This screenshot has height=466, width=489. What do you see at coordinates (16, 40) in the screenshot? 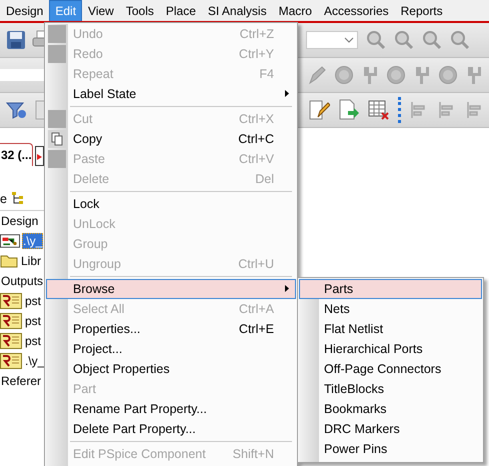
I see `save-icon` at bounding box center [16, 40].